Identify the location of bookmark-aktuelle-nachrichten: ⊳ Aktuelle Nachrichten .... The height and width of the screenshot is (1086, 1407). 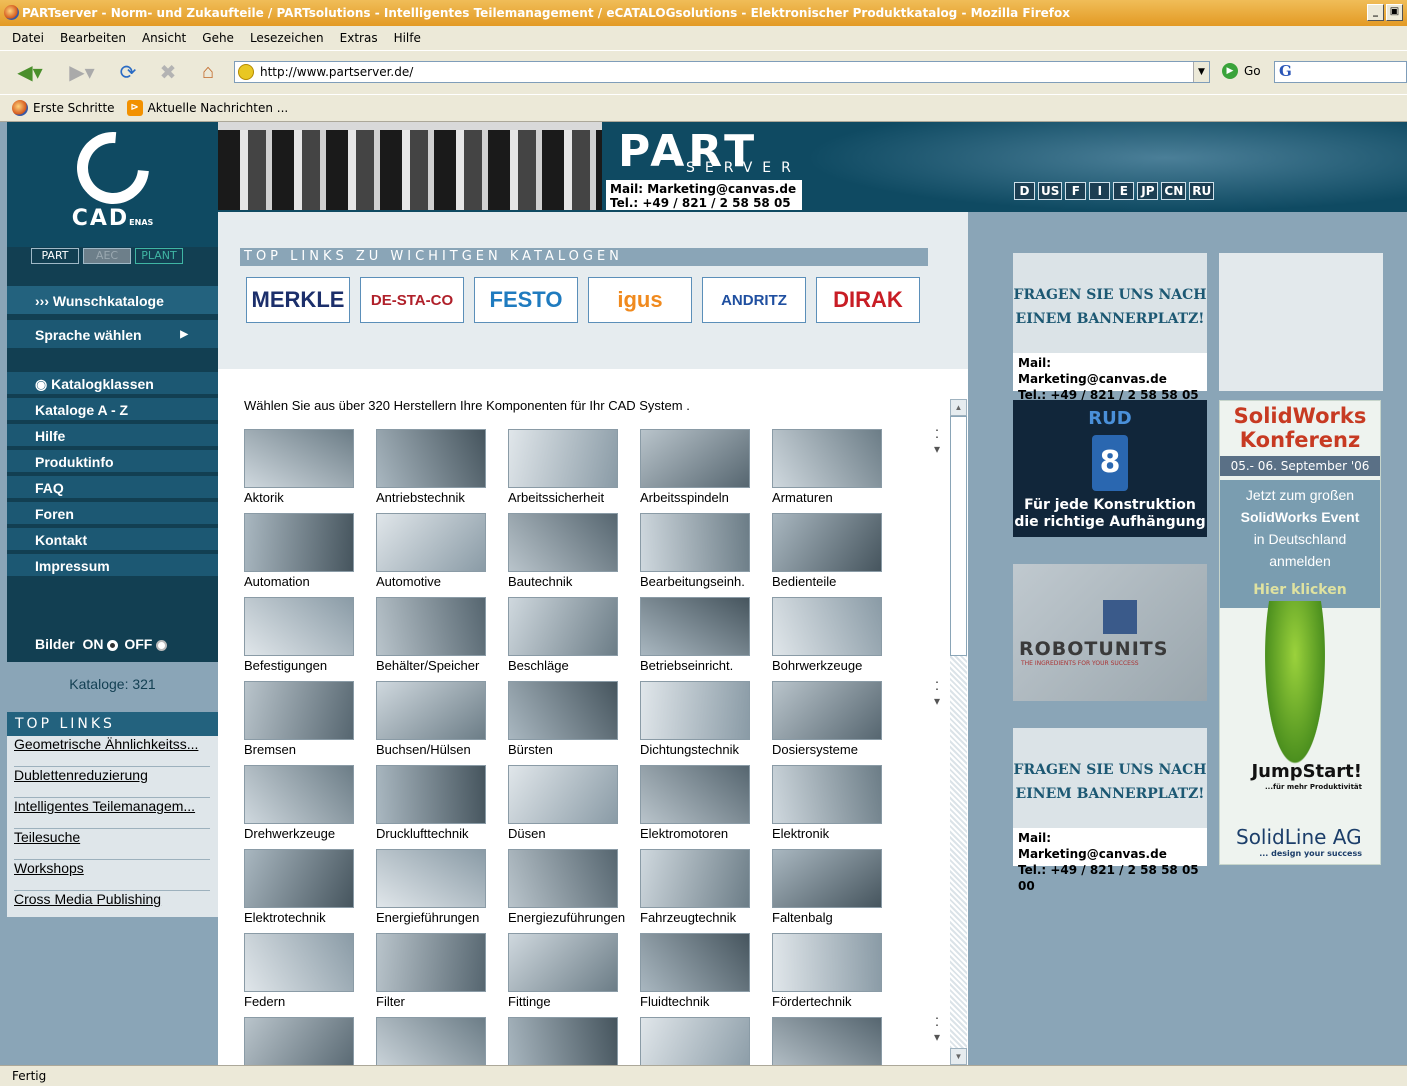
(207, 108).